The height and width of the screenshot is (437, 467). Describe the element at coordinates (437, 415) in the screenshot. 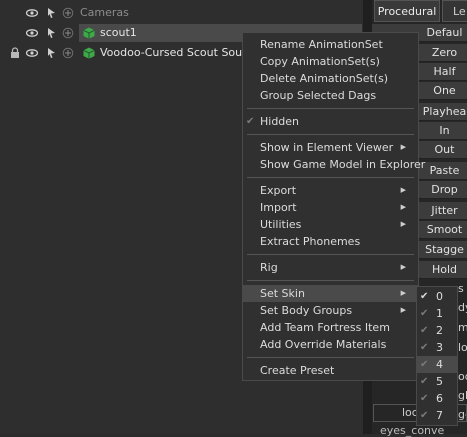

I see `skin-option-7: ✔ 7` at that location.